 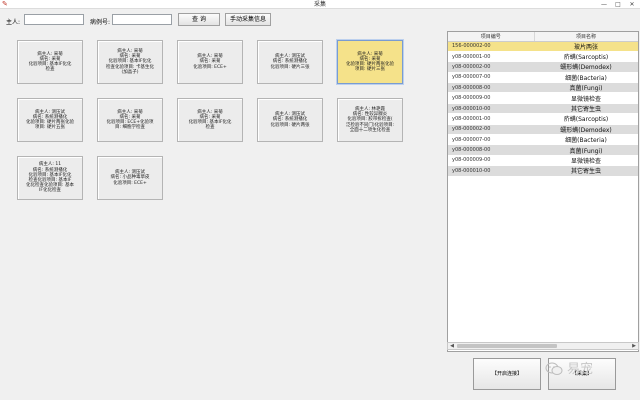 I want to click on table-header-row: 项目编号 项目名称, so click(x=543, y=37).